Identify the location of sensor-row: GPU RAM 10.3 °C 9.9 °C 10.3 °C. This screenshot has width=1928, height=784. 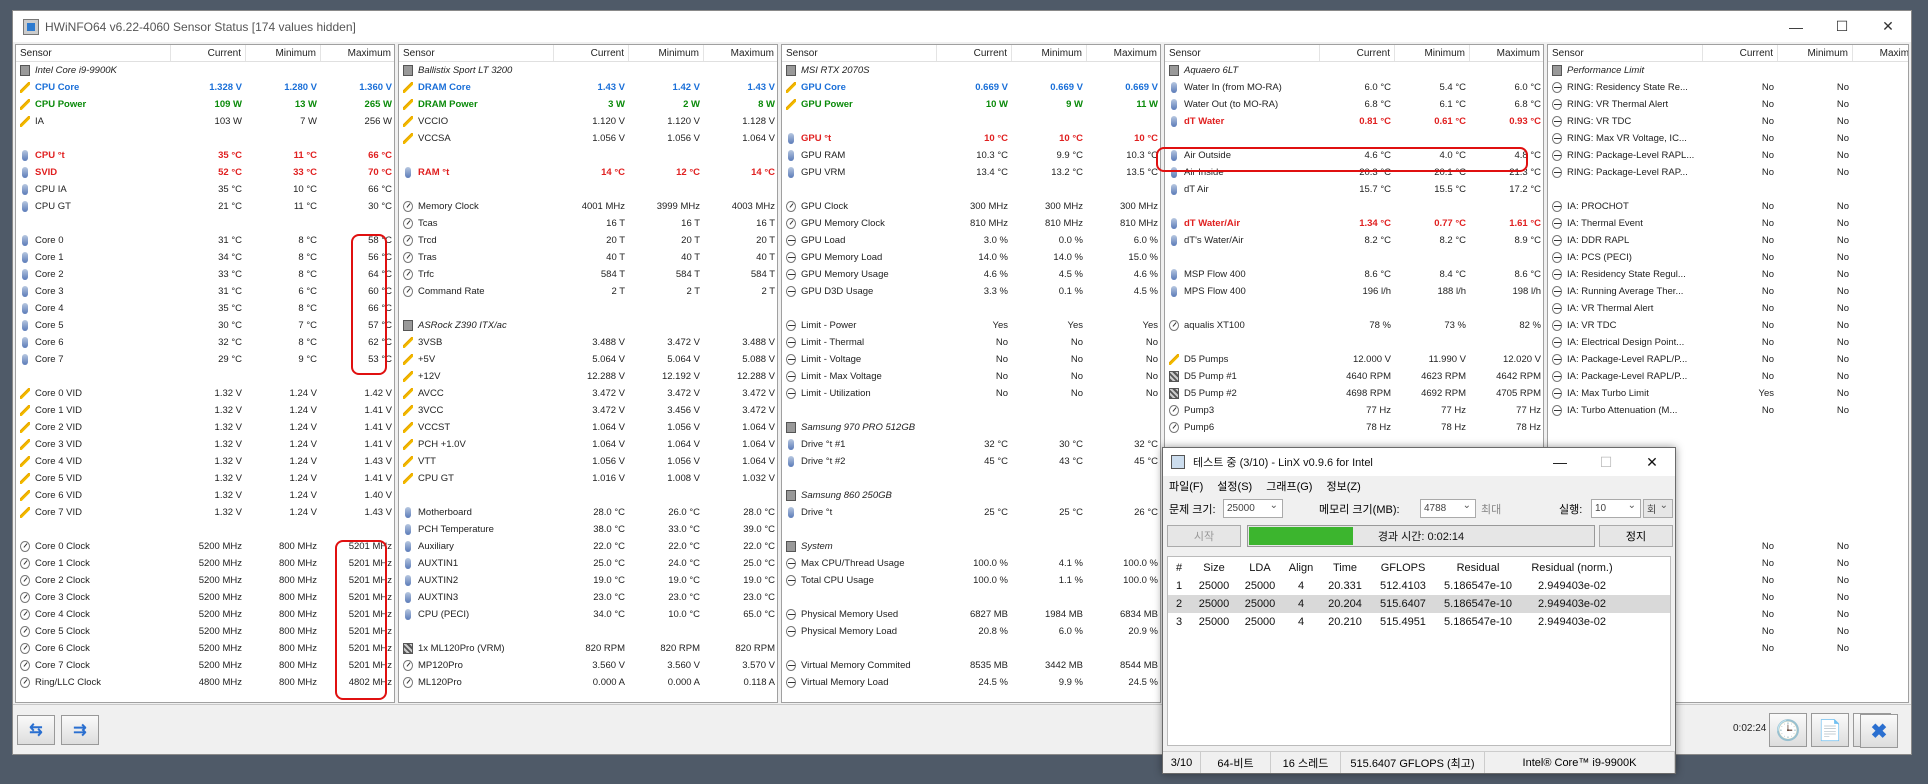
(971, 155).